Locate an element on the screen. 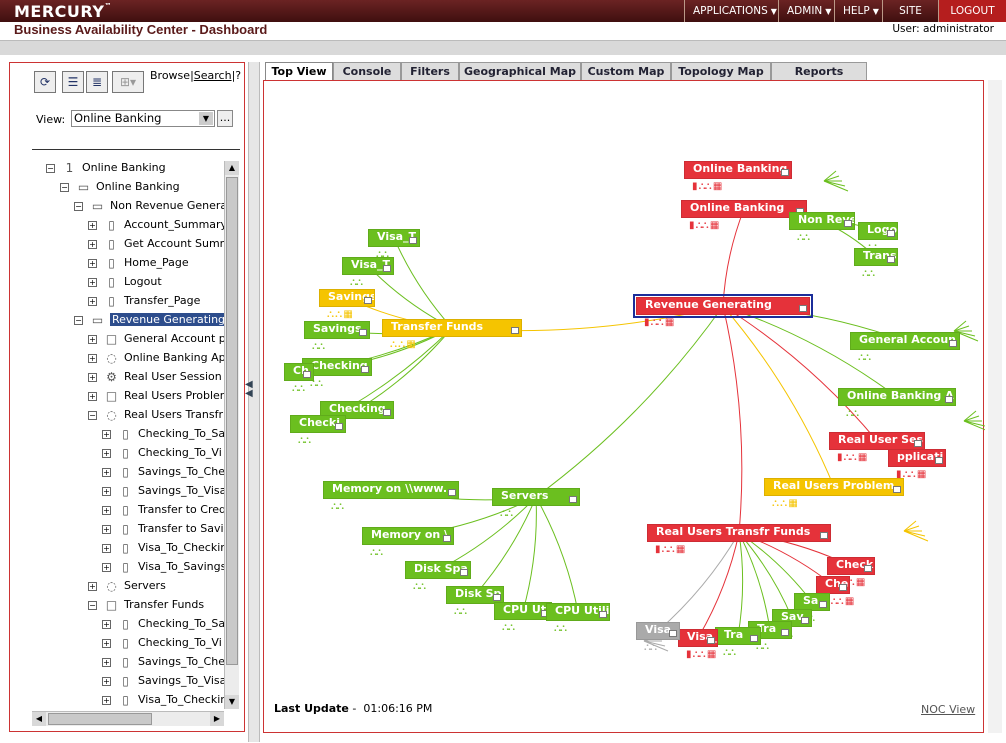  map-node-revgen: Revenue Generating is located at coordinates (723, 306).